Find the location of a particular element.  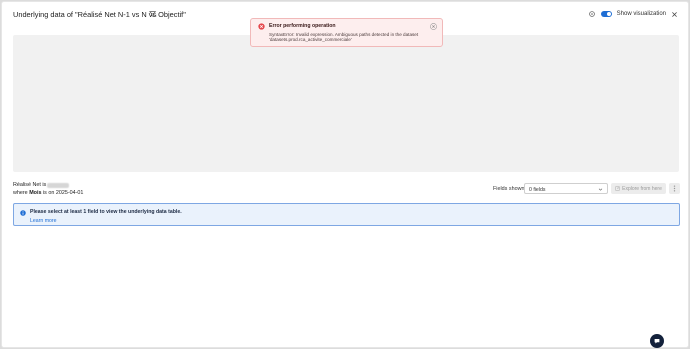

toast-close-icon is located at coordinates (433, 26).